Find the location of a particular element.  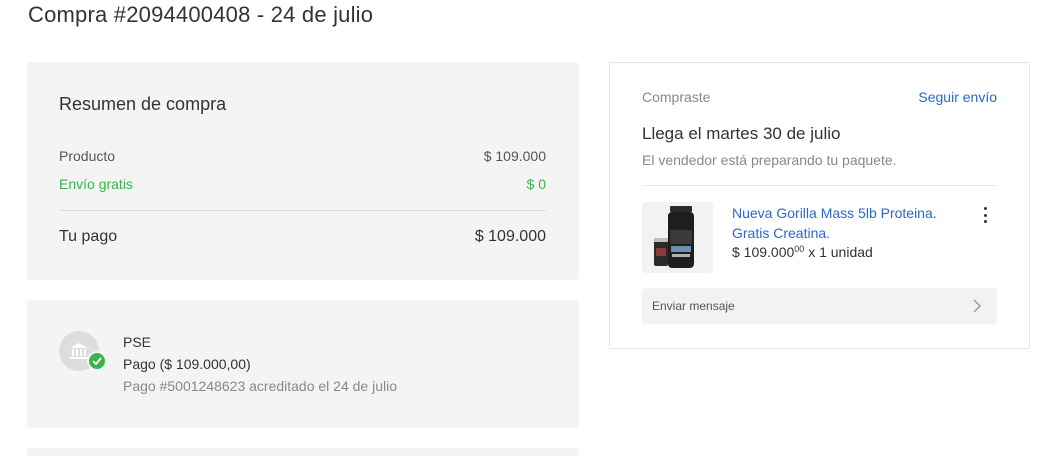

additional-card is located at coordinates (303, 452).